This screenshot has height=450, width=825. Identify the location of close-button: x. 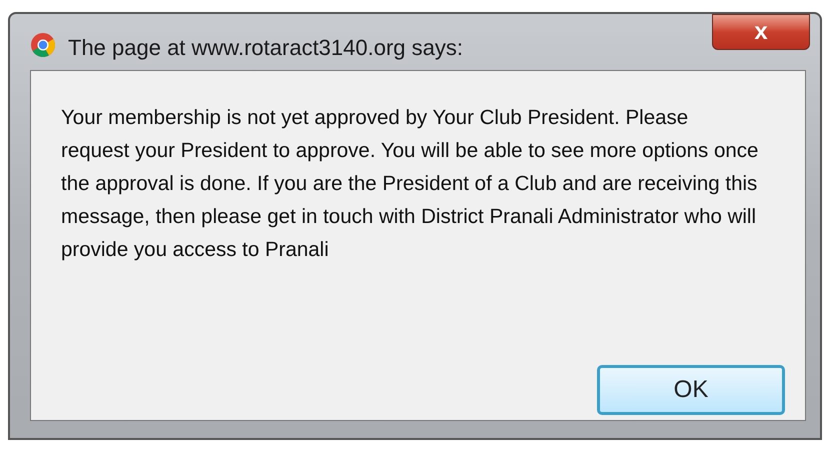
(761, 32).